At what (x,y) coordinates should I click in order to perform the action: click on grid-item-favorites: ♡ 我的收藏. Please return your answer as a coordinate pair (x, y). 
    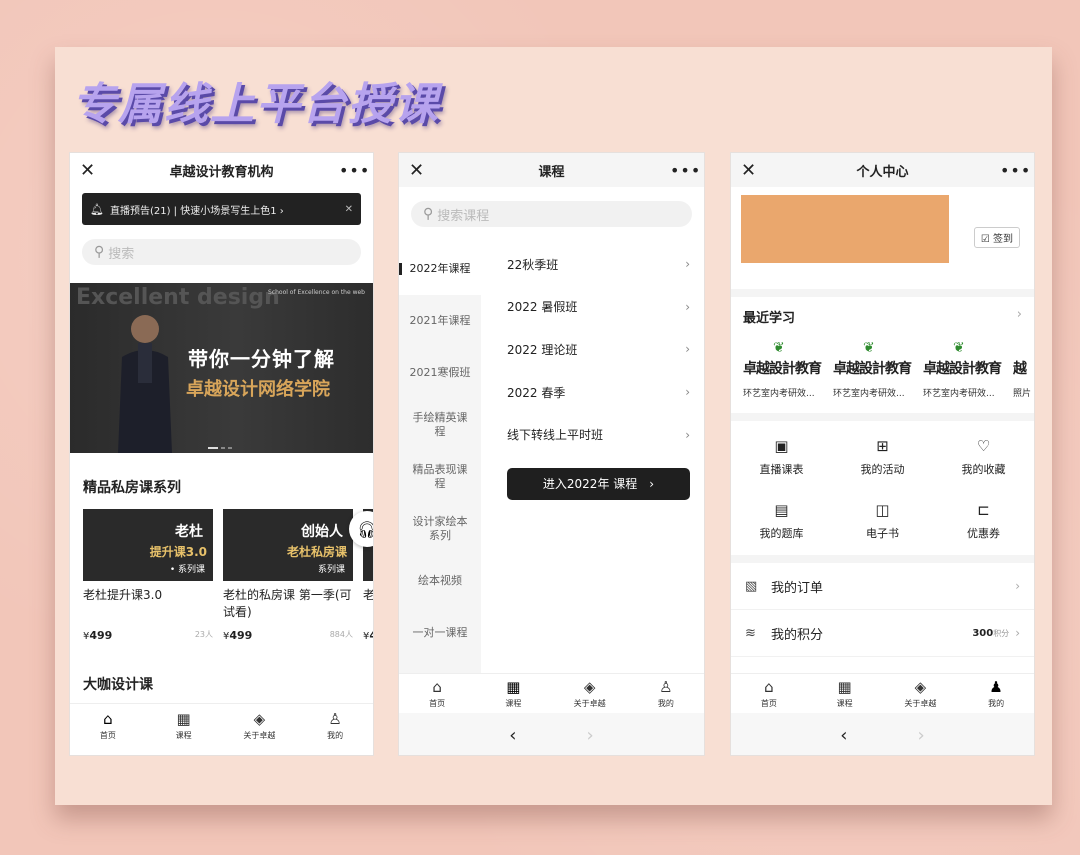
    Looking at the image, I should click on (983, 457).